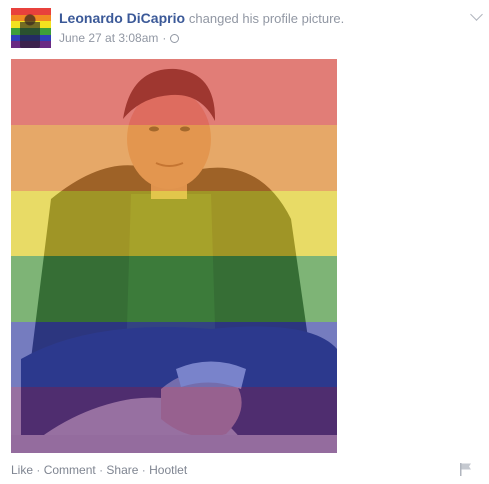  What do you see at coordinates (168, 470) in the screenshot?
I see `hootlet-link: Hootlet` at bounding box center [168, 470].